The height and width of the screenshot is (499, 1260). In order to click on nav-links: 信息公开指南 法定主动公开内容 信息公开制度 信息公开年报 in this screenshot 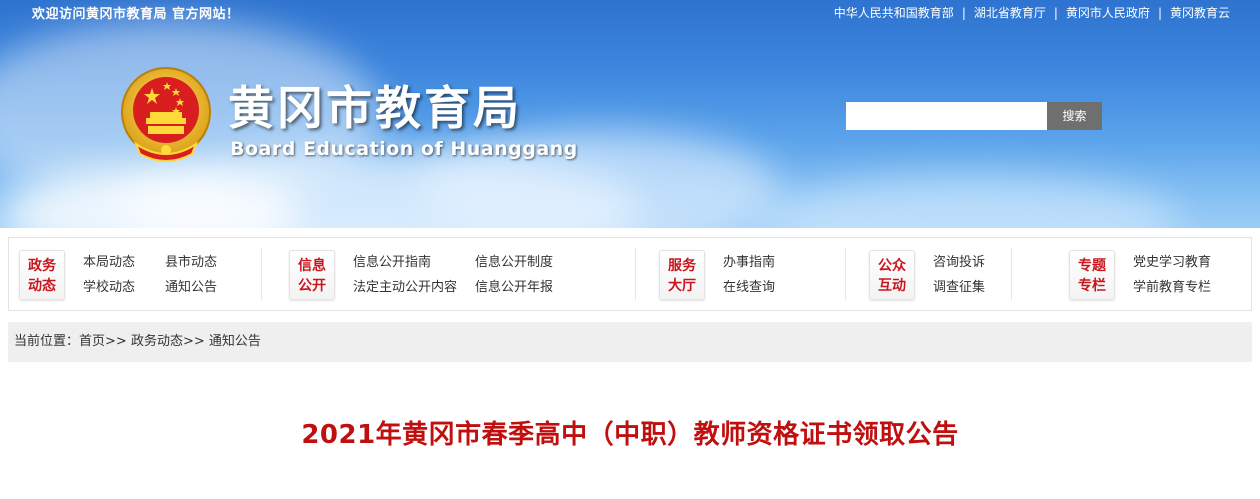, I will do `click(453, 275)`.